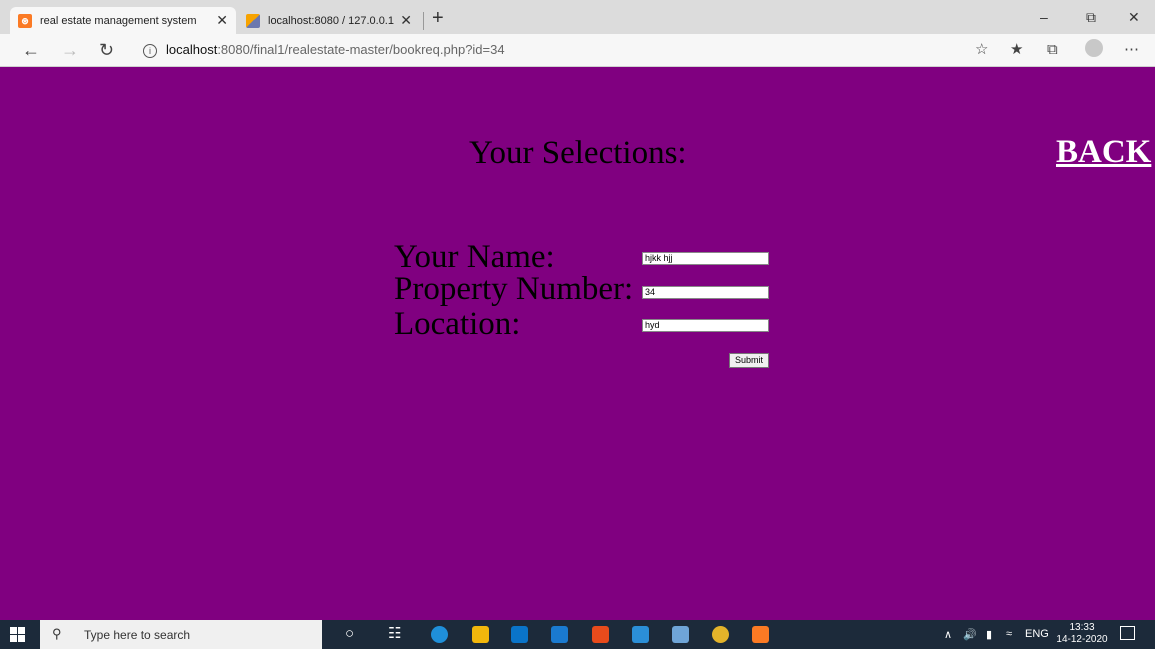 Image resolution: width=1155 pixels, height=649 pixels. Describe the element at coordinates (1094, 48) in the screenshot. I see `profile-avatar` at that location.